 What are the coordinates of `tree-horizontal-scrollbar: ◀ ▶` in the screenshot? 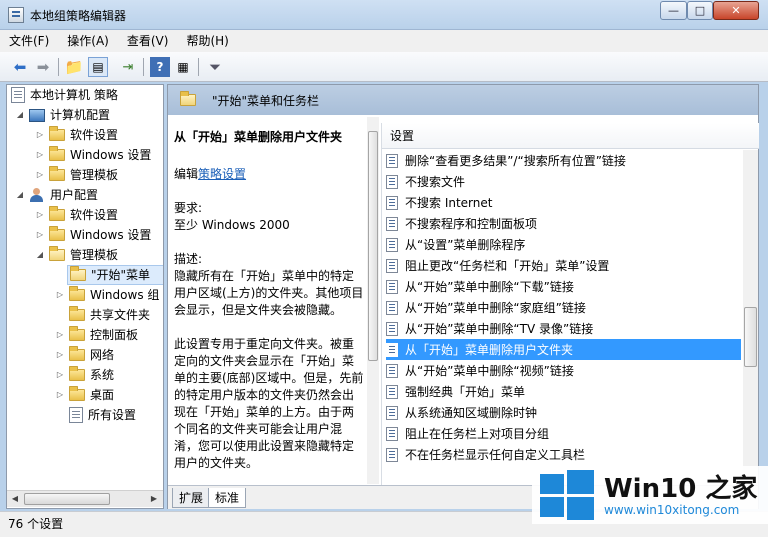 It's located at (85, 498).